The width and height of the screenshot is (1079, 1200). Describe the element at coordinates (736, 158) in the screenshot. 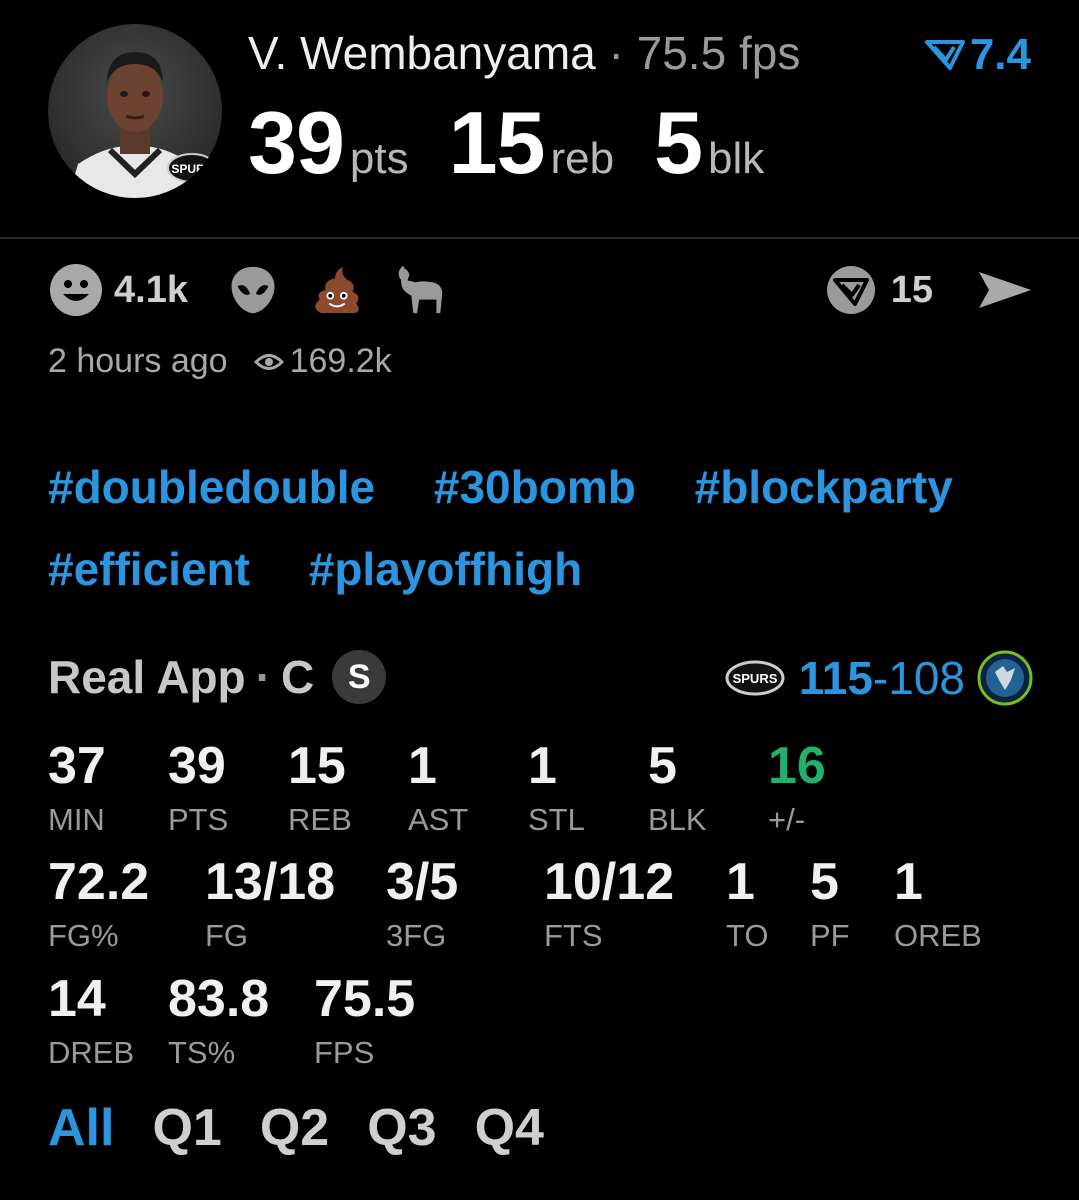

I see `headline-stat-unit: blk` at that location.